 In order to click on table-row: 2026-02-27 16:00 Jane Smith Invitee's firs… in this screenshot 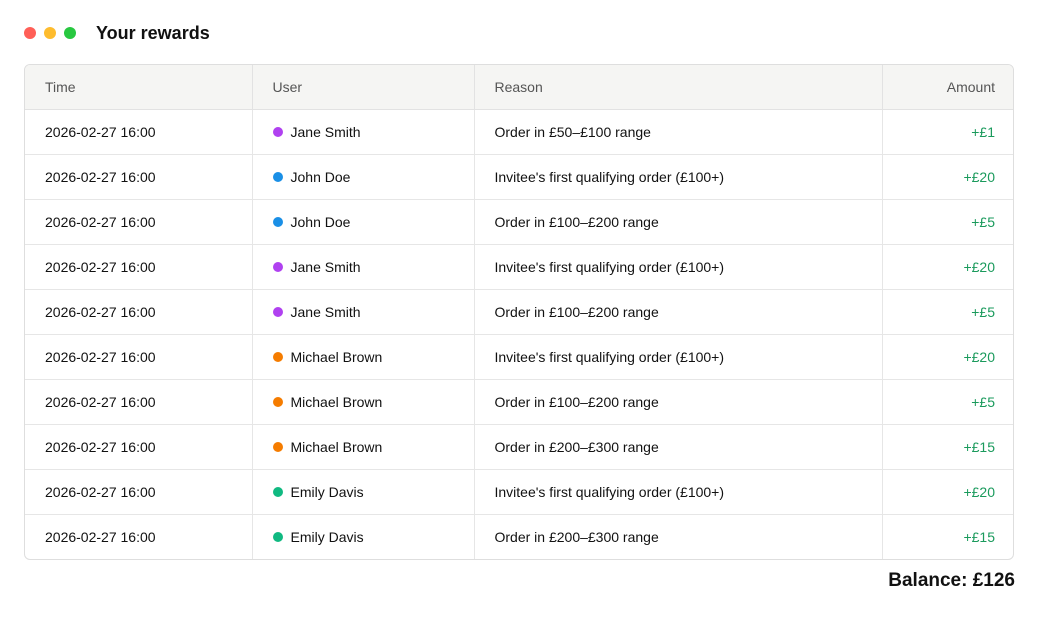, I will do `click(519, 267)`.